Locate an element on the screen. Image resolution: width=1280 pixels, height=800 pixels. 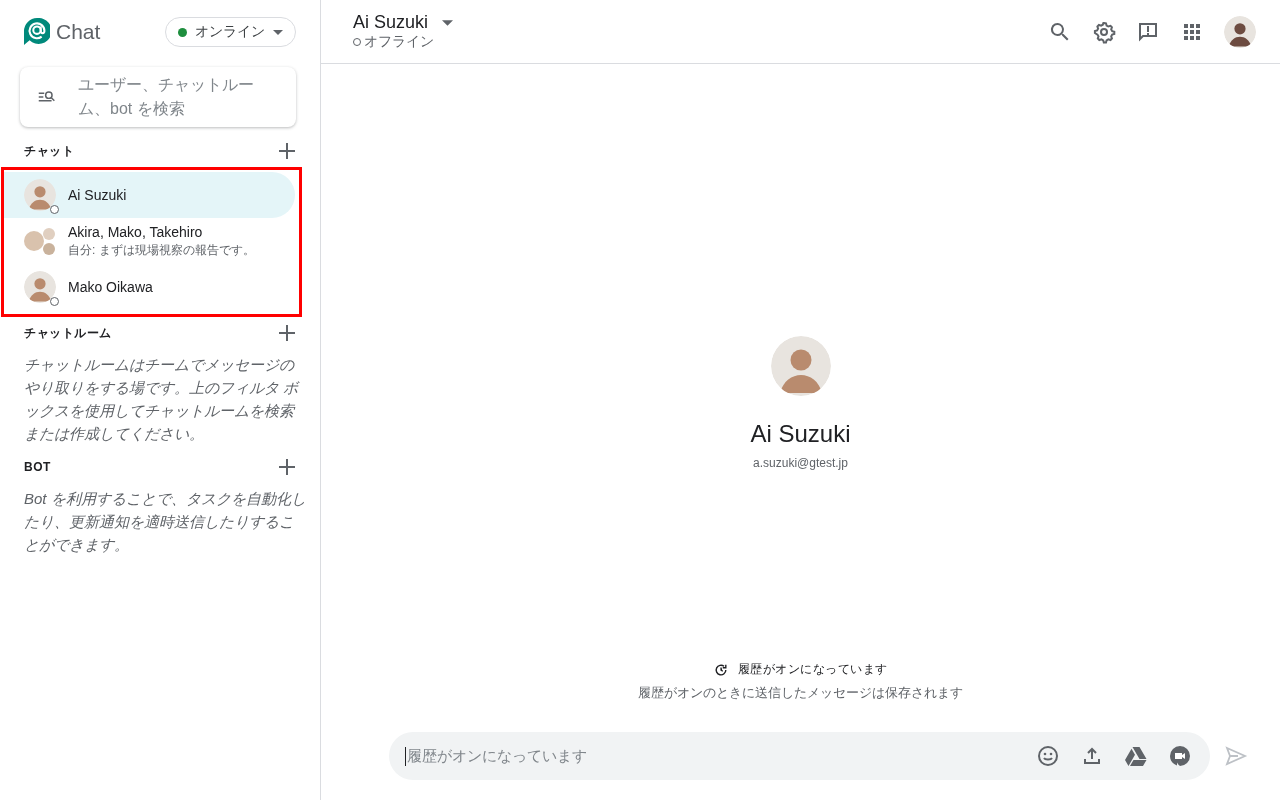
history-status: 履歴がオンになっています is located at coordinates (812, 669).